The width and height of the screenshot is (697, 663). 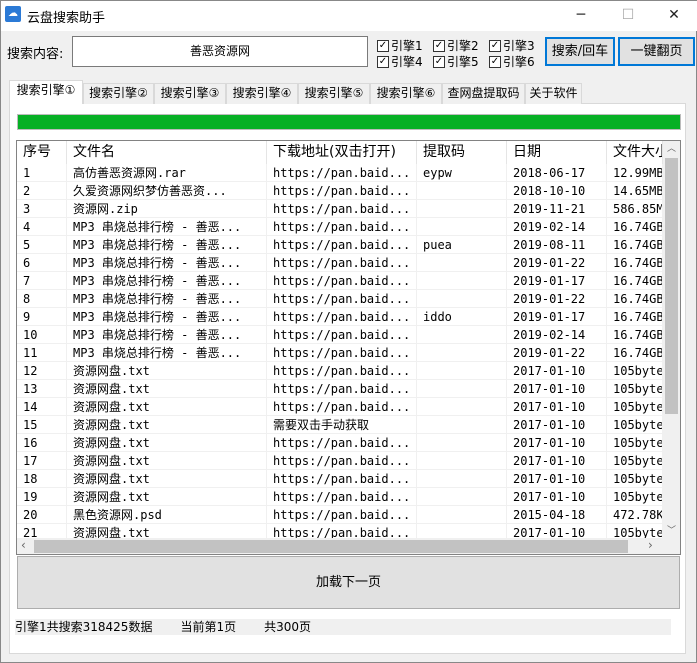 I want to click on tab-6: 搜索引擎⑥, so click(x=406, y=93).